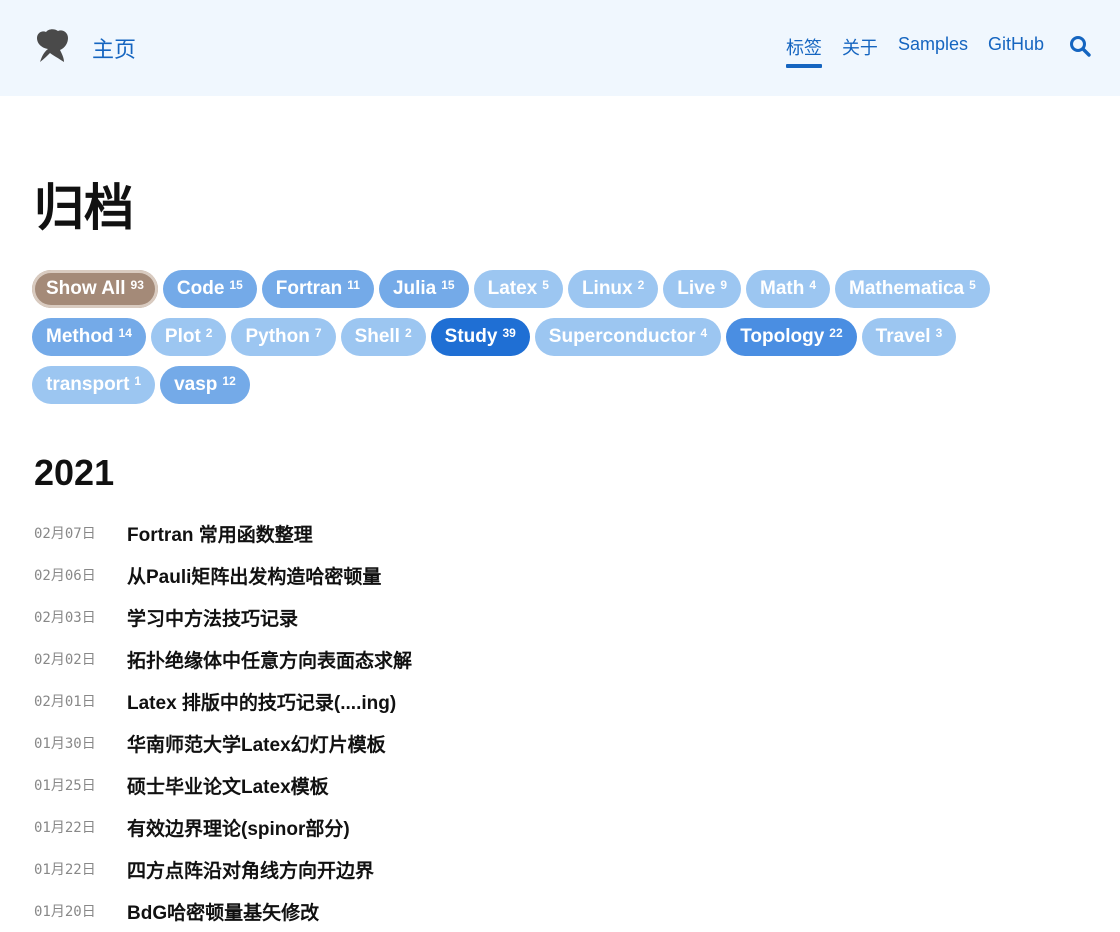 The height and width of the screenshot is (932, 1120). What do you see at coordinates (125, 333) in the screenshot?
I see `tag-count: 14` at bounding box center [125, 333].